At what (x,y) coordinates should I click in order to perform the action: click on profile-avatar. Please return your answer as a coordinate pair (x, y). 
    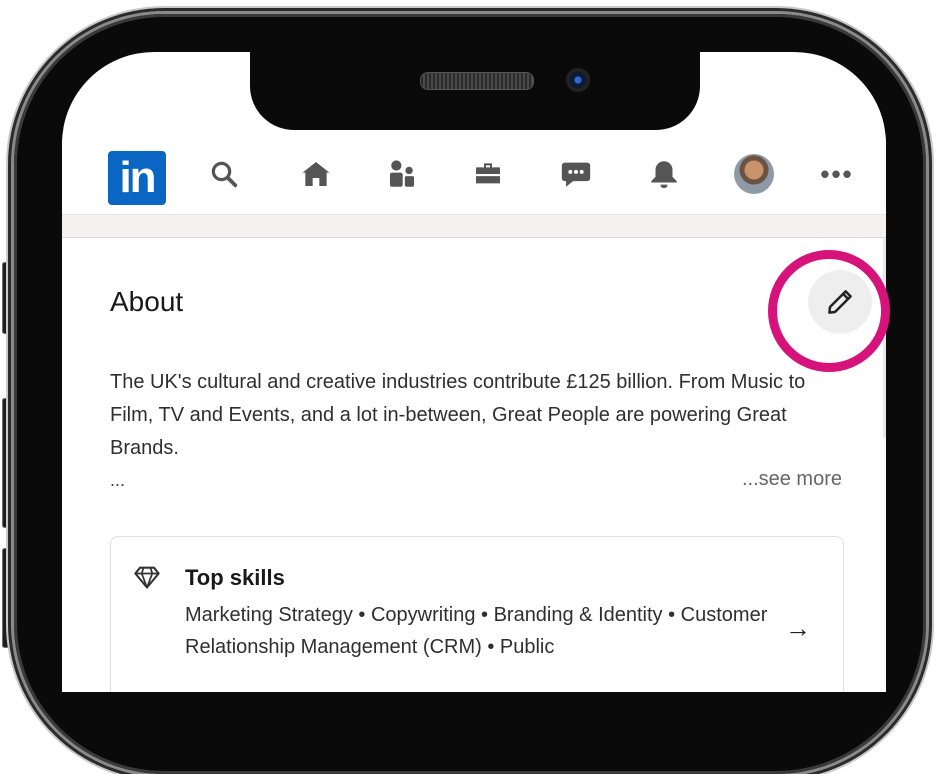
    Looking at the image, I should click on (754, 174).